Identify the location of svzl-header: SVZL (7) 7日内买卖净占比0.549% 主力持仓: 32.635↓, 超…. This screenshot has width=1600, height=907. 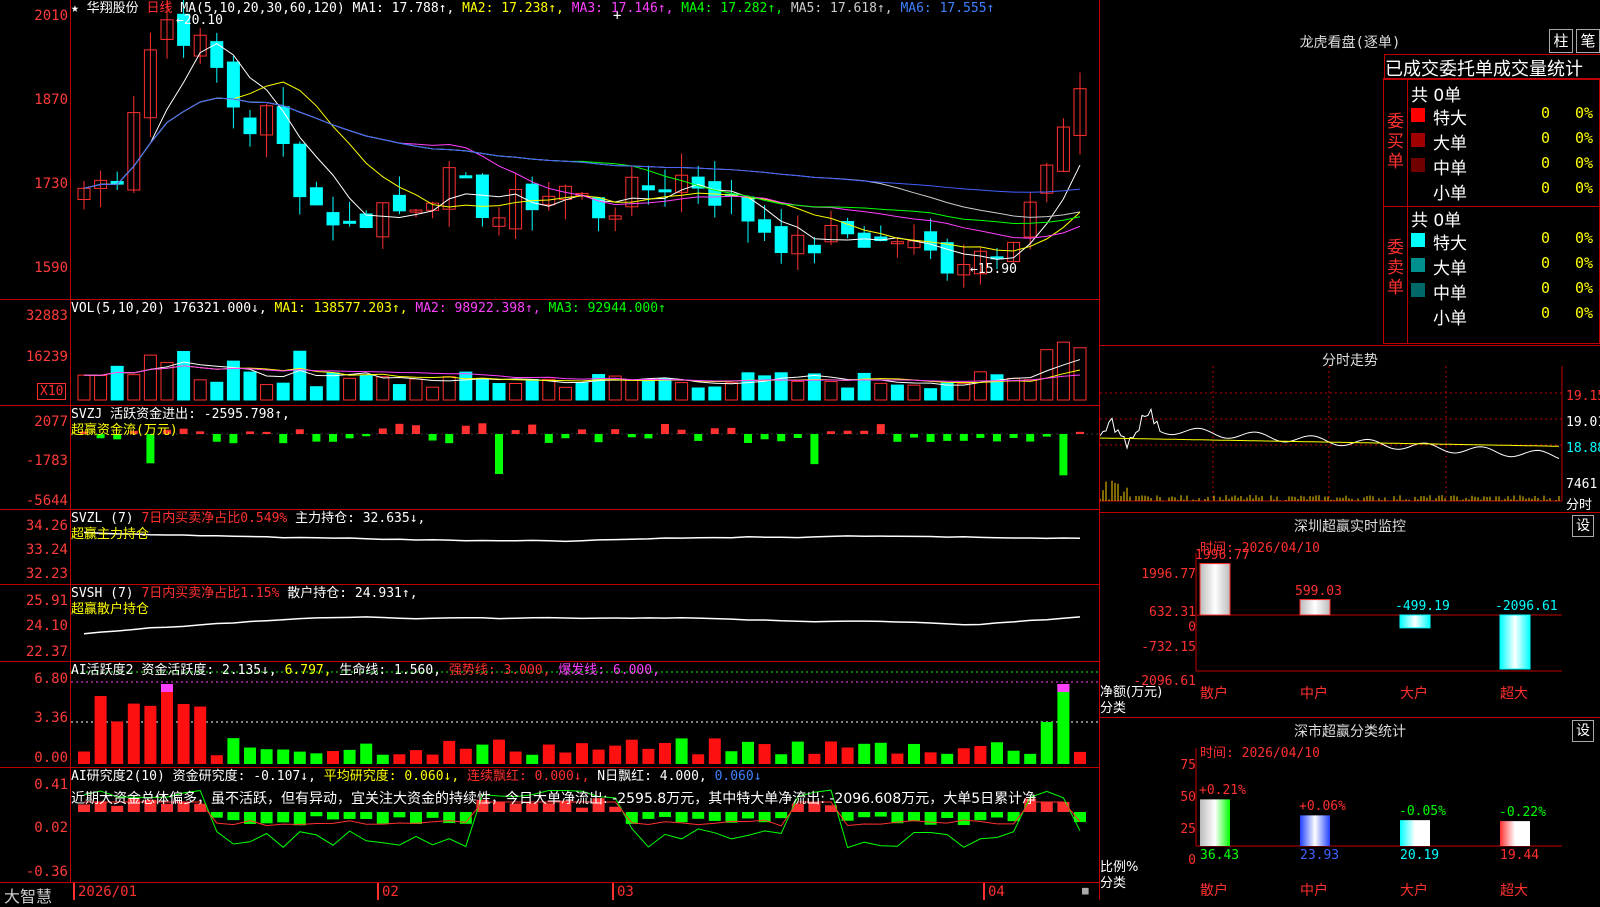
(248, 526).